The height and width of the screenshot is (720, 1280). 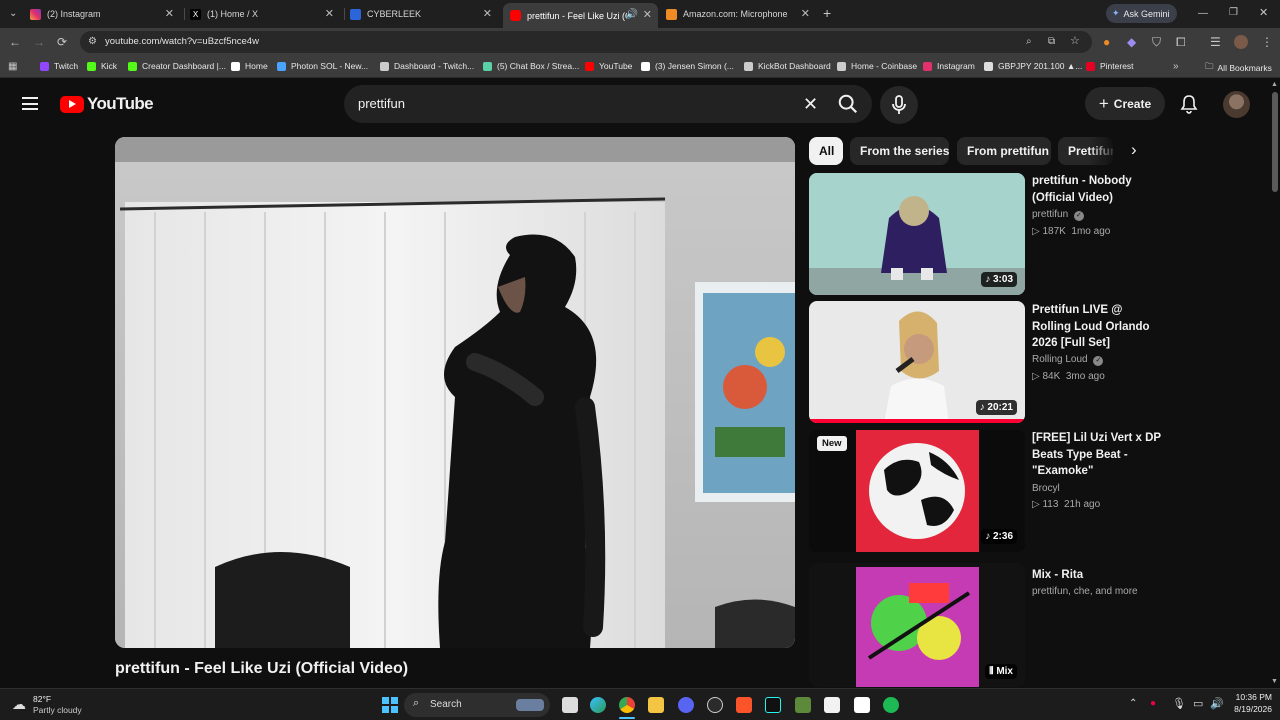 I want to click on create-button: + Create, so click(x=1125, y=103).